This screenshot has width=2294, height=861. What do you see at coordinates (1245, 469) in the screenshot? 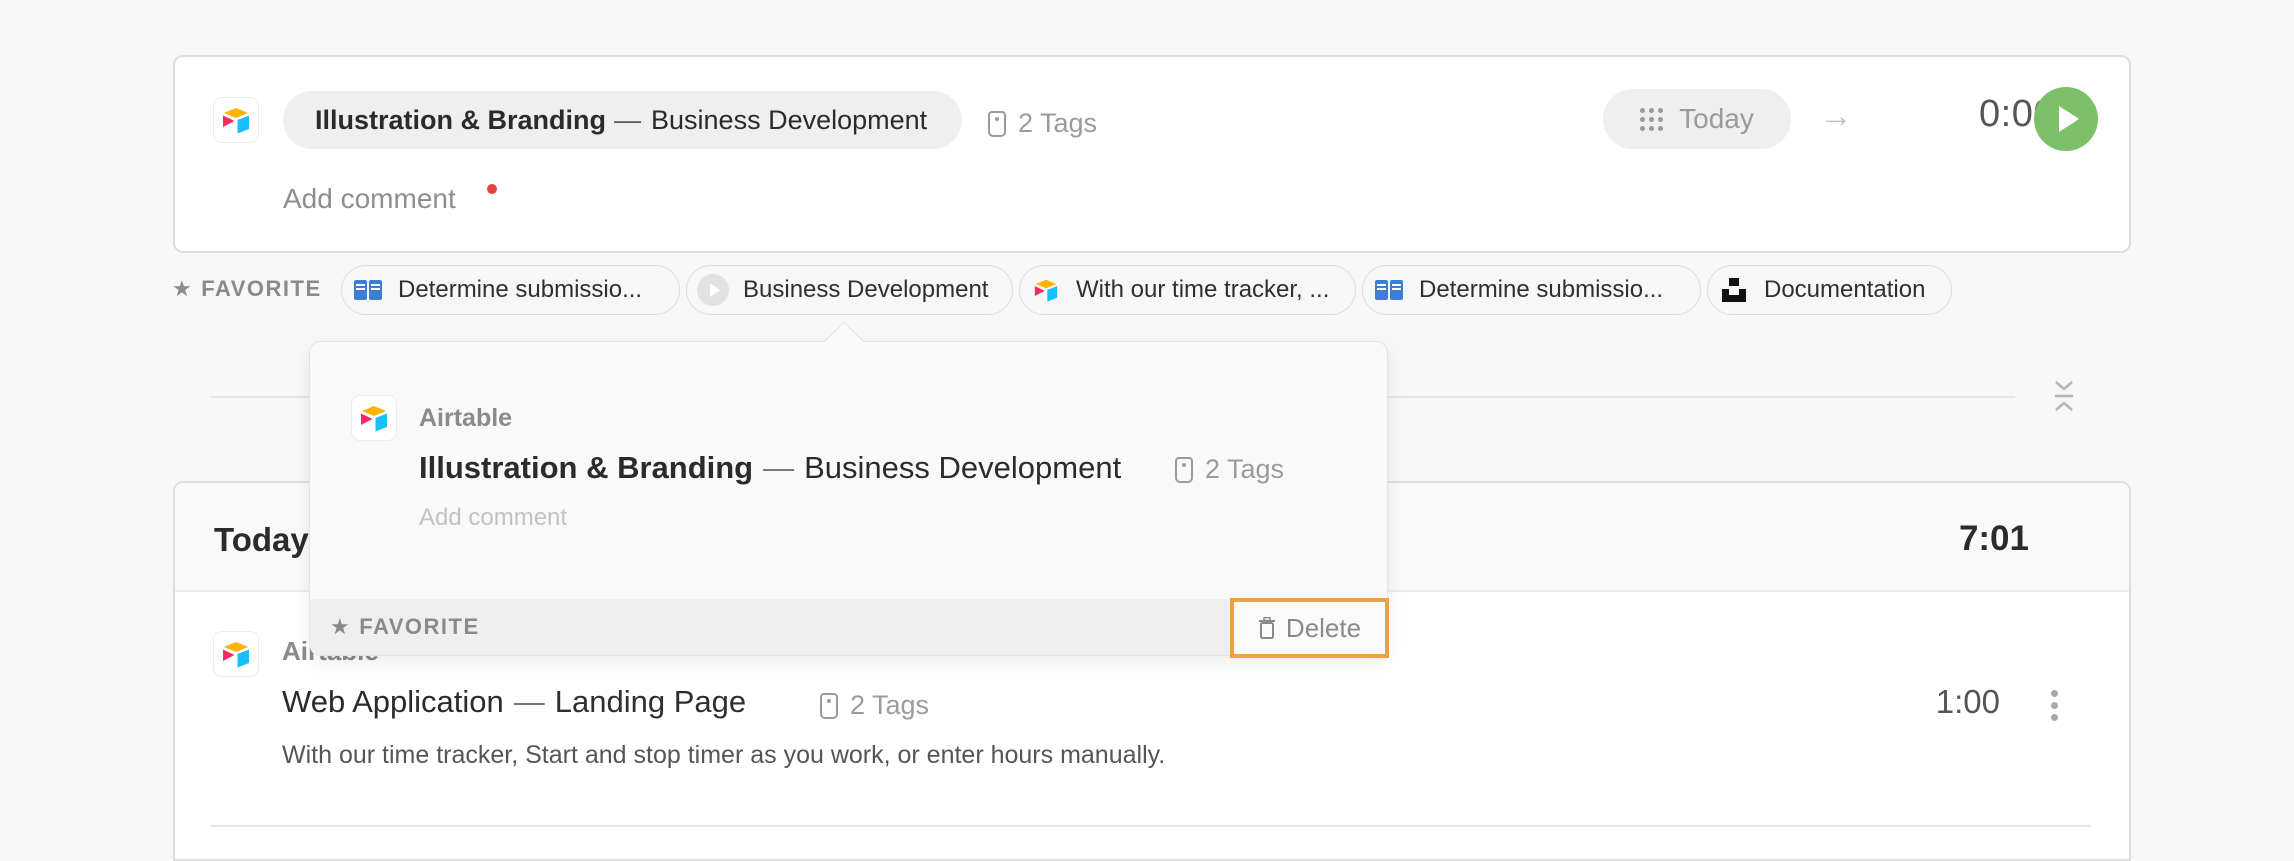
I see `popover-tags-label: 2 Tags` at bounding box center [1245, 469].